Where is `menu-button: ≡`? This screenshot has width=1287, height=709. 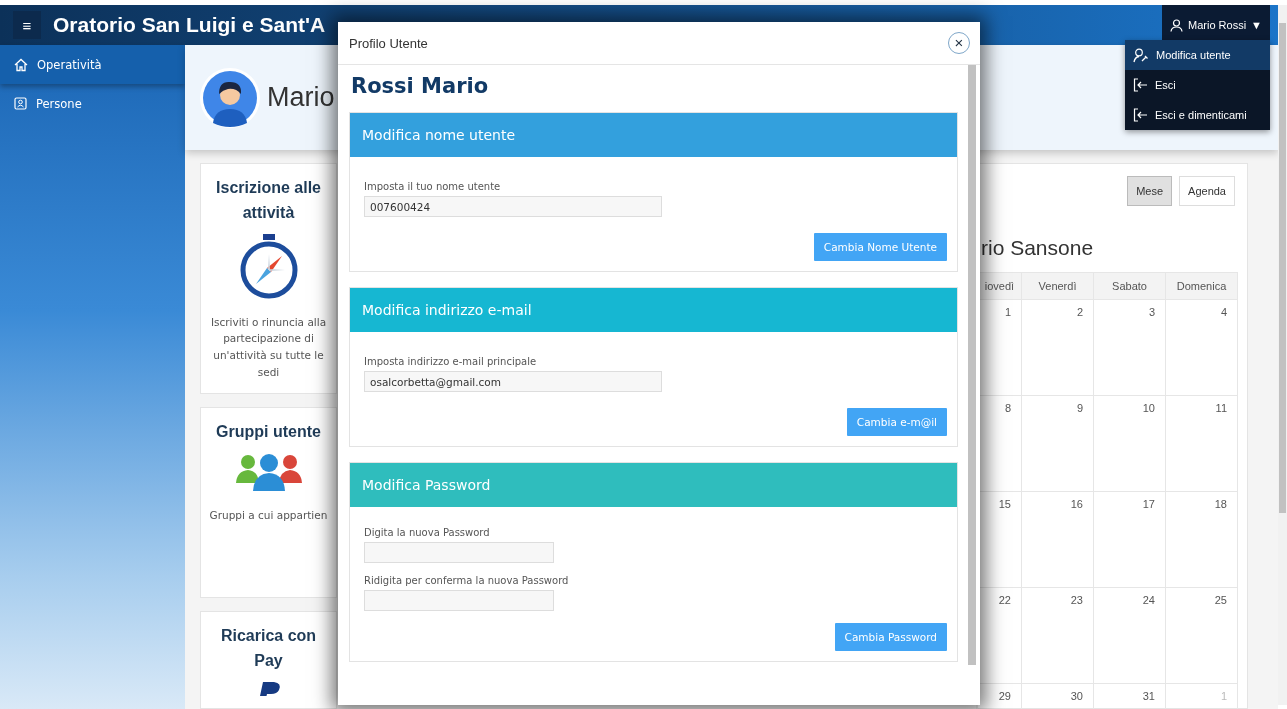
menu-button: ≡ is located at coordinates (27, 25).